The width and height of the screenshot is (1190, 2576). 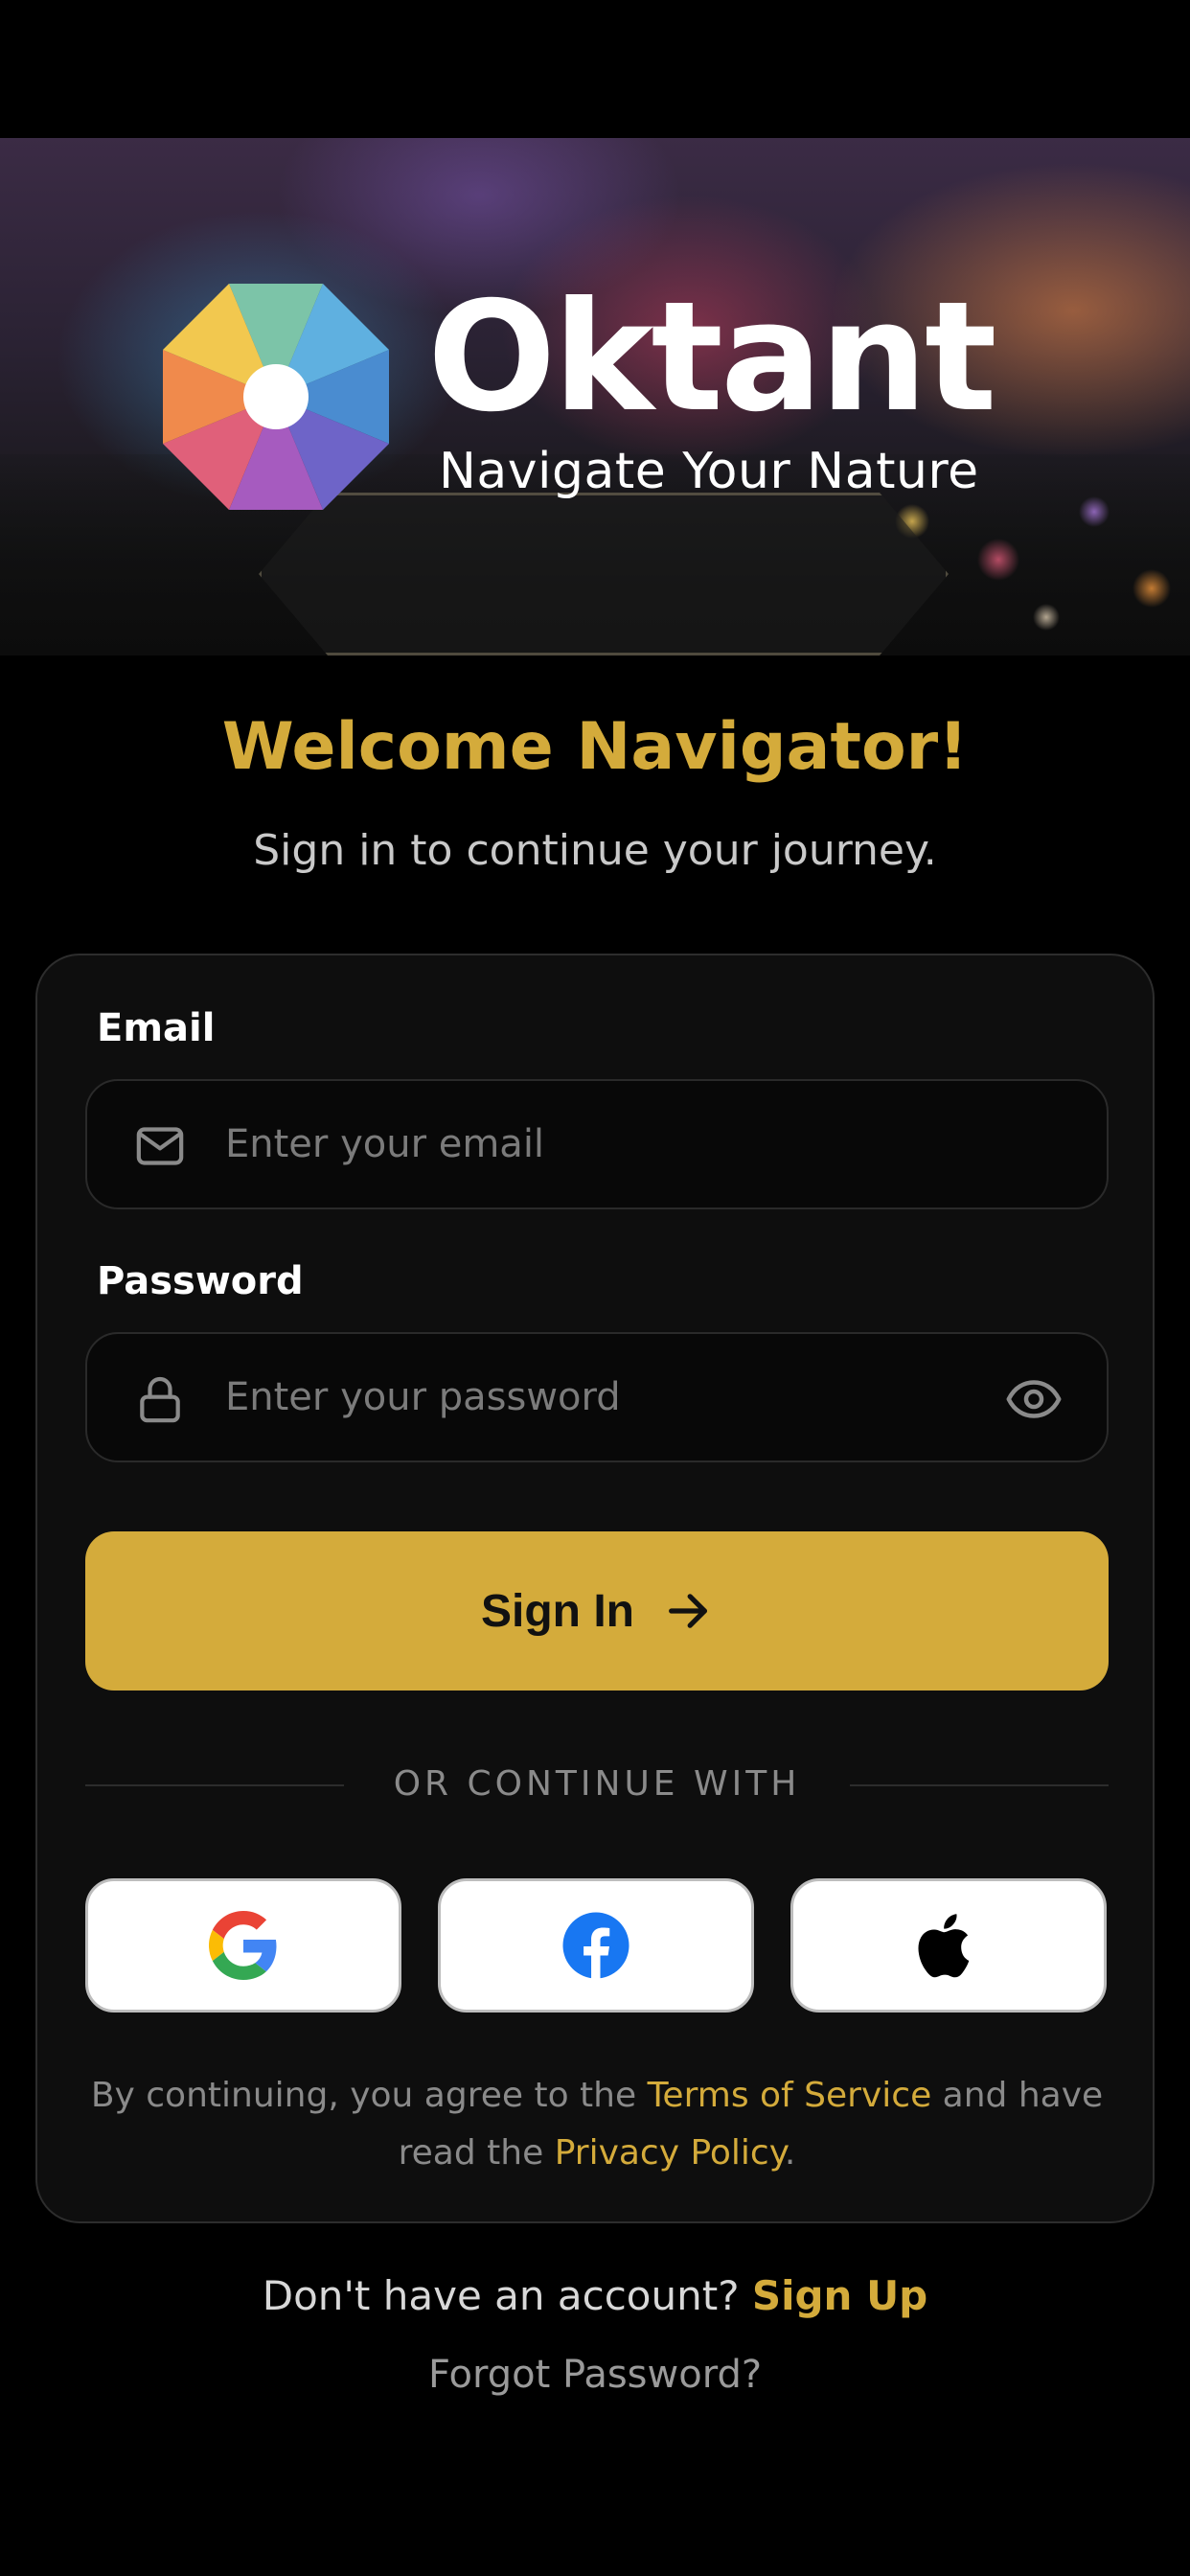 What do you see at coordinates (840, 2295) in the screenshot?
I see `sign-up-link: Sign Up` at bounding box center [840, 2295].